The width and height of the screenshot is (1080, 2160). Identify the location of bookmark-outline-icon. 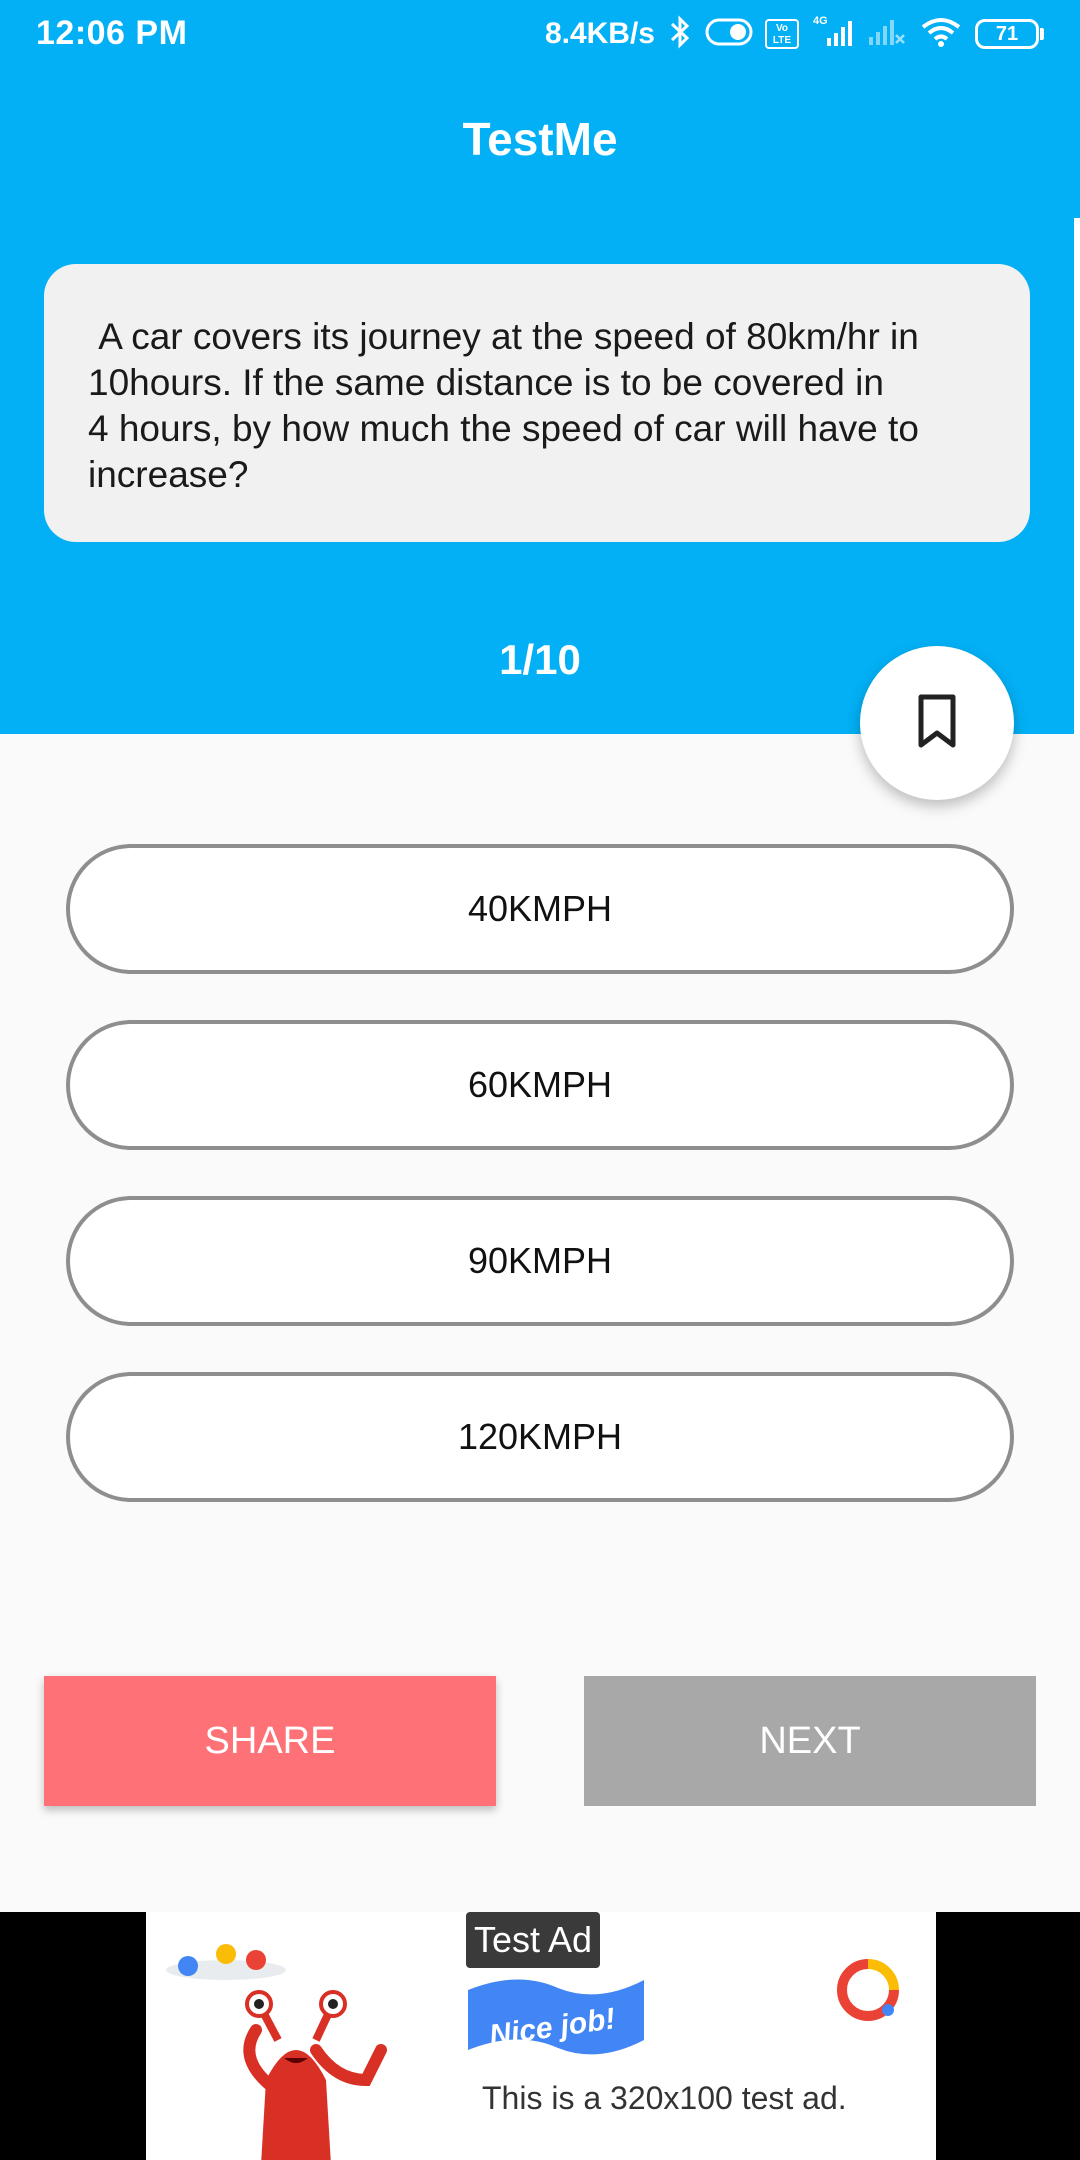
(937, 723).